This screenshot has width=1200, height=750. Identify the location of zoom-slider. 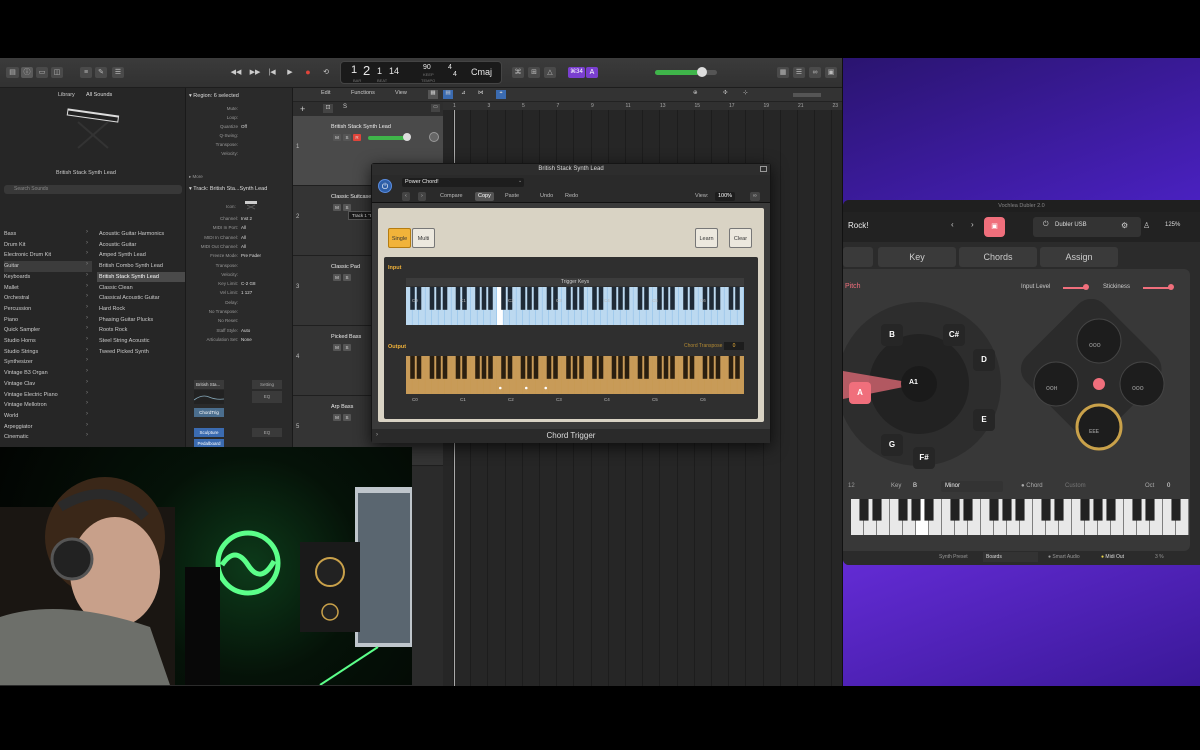
(807, 95).